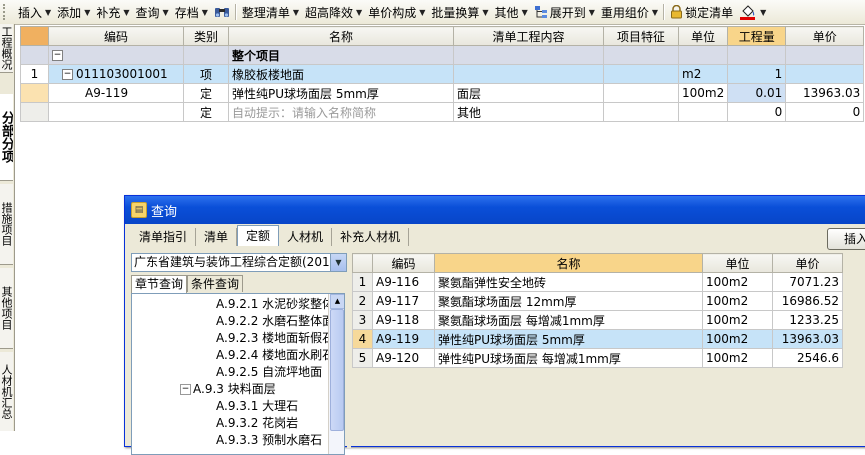  I want to click on organize-list-menu: 整理清单 ▼, so click(270, 12).